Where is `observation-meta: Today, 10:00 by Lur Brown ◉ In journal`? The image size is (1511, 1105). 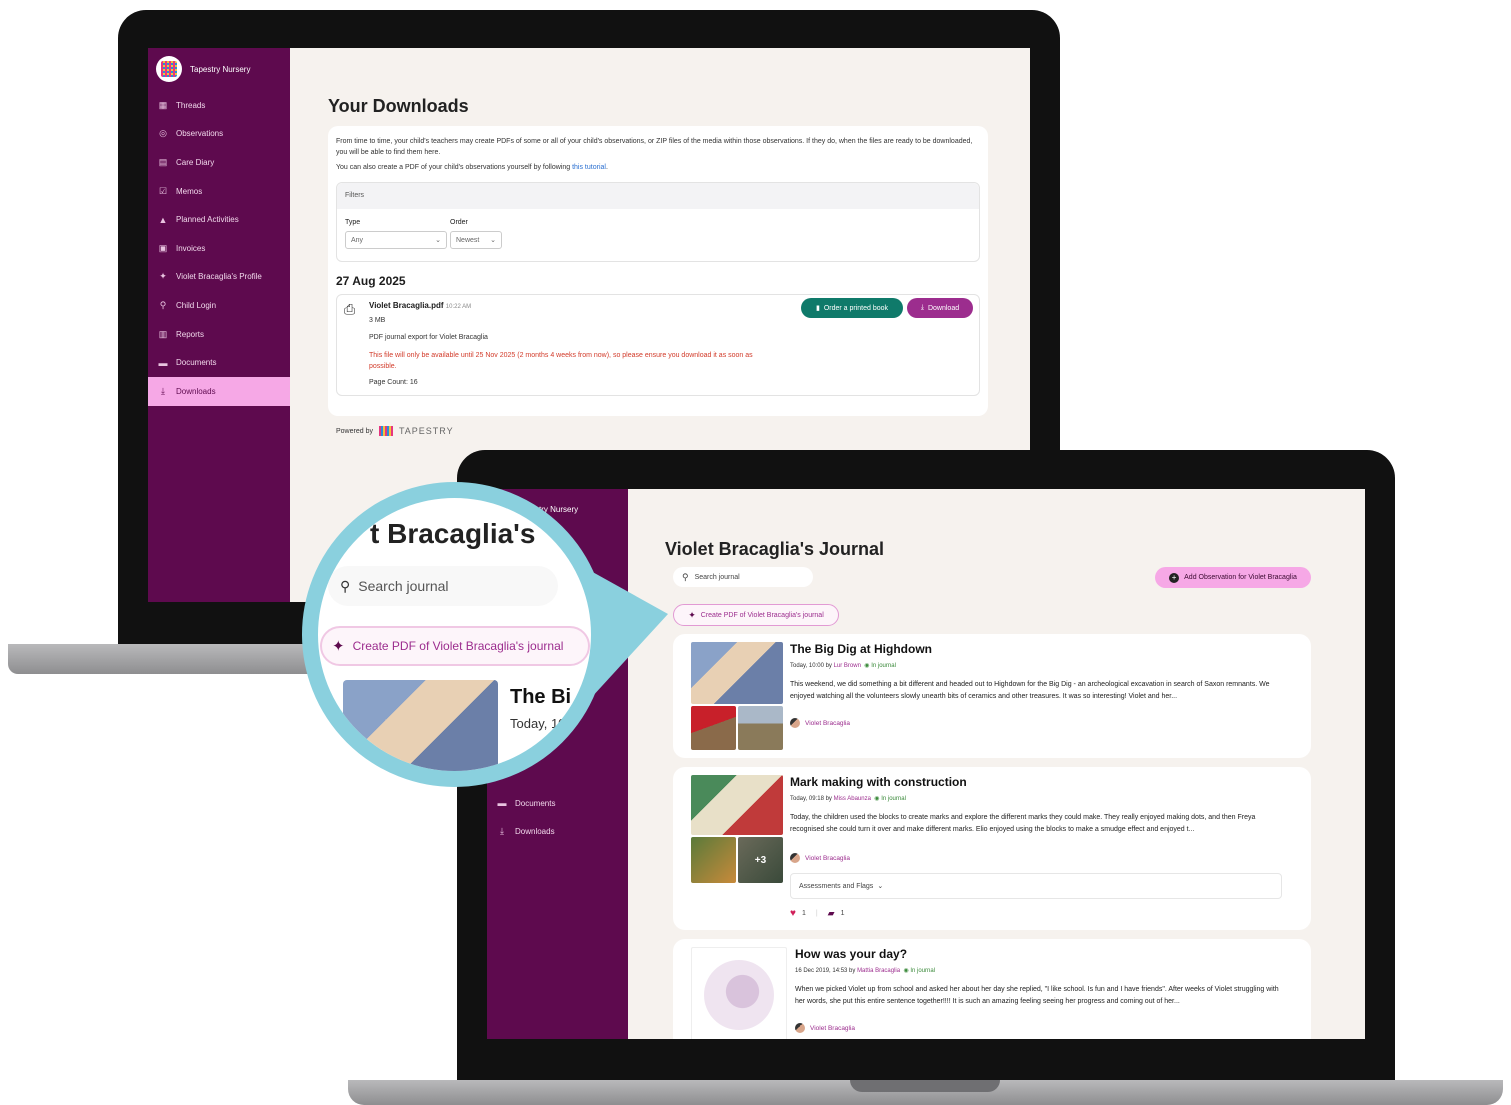
observation-meta: Today, 10:00 by Lur Brown ◉ In journal is located at coordinates (843, 666).